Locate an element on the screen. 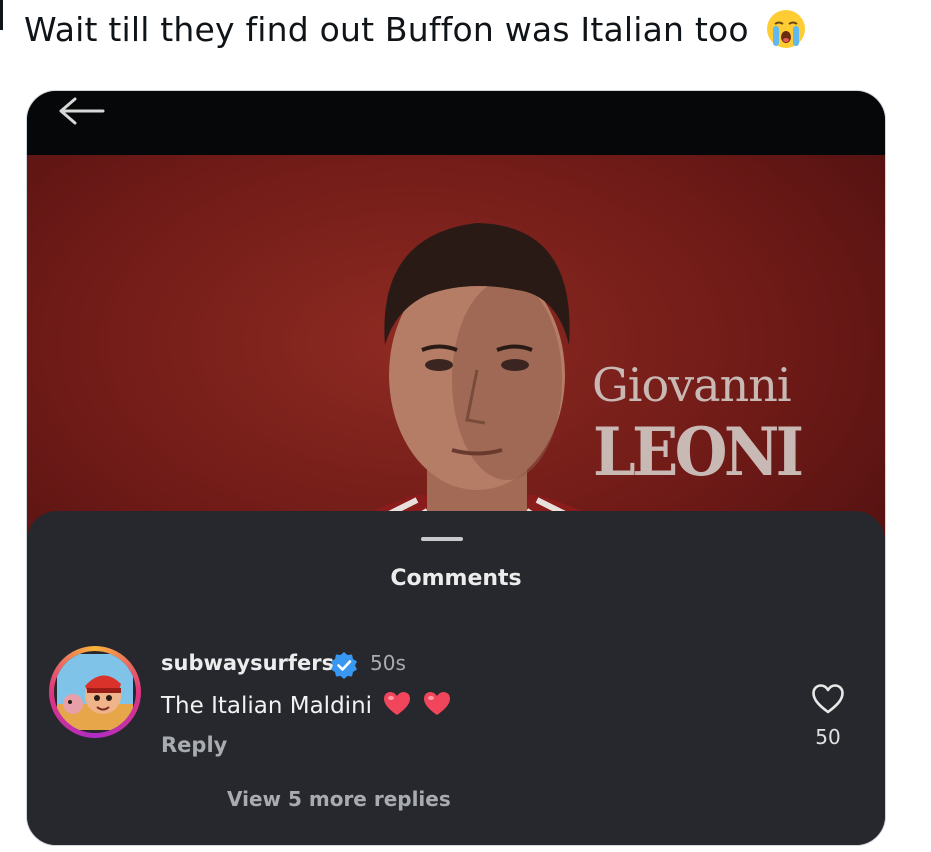 The image size is (931, 852). avatar is located at coordinates (95, 692).